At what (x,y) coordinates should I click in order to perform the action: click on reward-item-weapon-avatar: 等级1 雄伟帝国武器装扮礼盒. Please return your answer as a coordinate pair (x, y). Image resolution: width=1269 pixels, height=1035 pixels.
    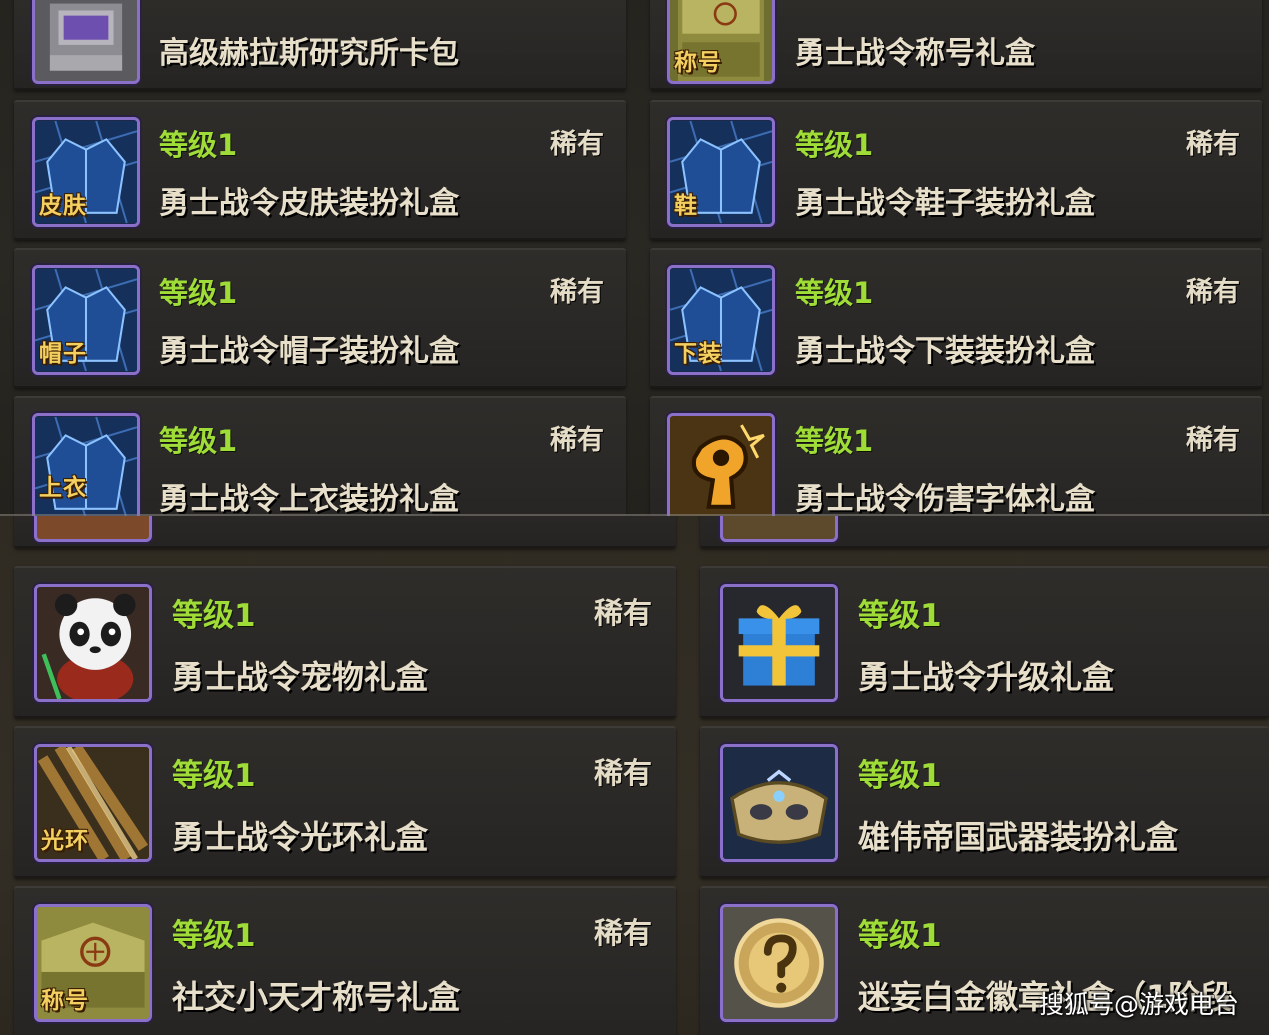
    Looking at the image, I should click on (984, 802).